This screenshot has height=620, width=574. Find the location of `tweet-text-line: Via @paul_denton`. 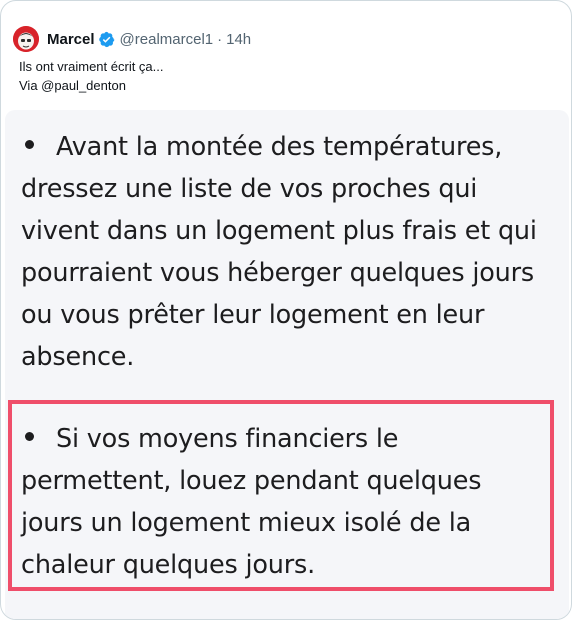

tweet-text-line: Via @paul_denton is located at coordinates (72, 85).